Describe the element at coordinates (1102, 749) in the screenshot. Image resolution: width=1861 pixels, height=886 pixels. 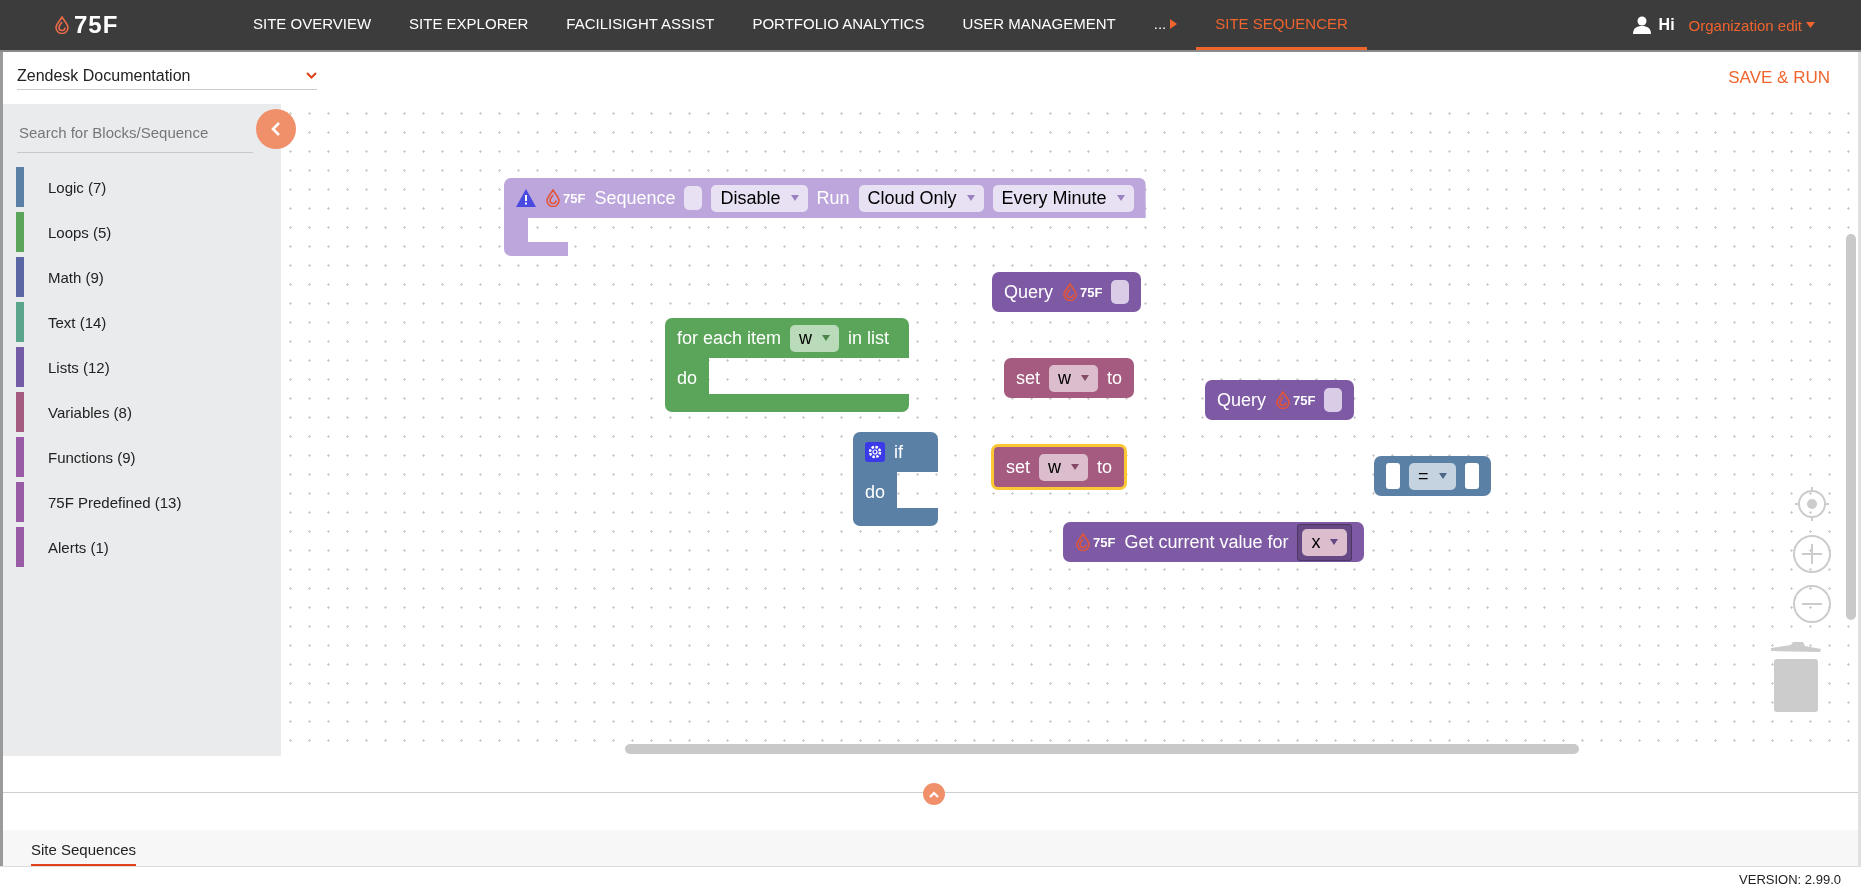
I see `horizontal-scrollbar` at that location.